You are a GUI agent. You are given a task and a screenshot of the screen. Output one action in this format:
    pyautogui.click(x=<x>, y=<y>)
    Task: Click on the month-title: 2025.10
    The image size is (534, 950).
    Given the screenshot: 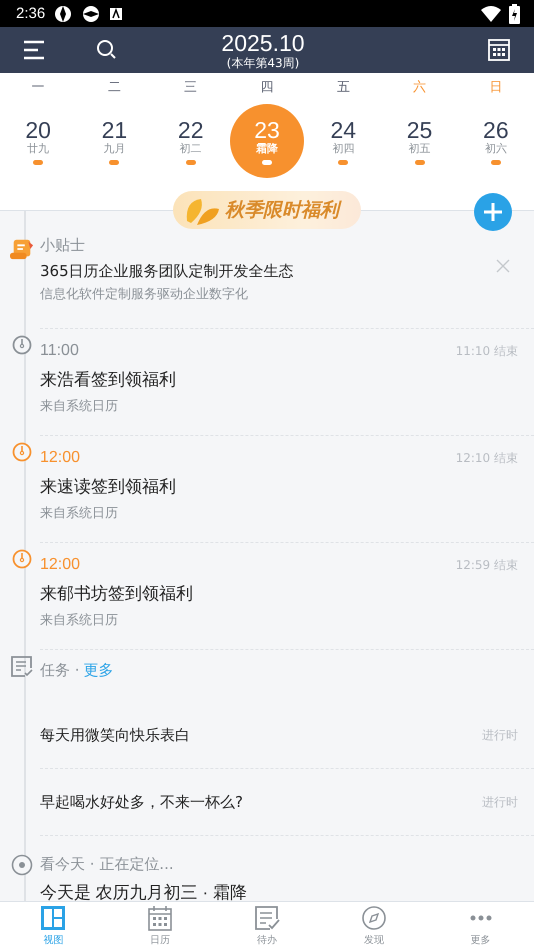 What is the action you would take?
    pyautogui.click(x=263, y=43)
    